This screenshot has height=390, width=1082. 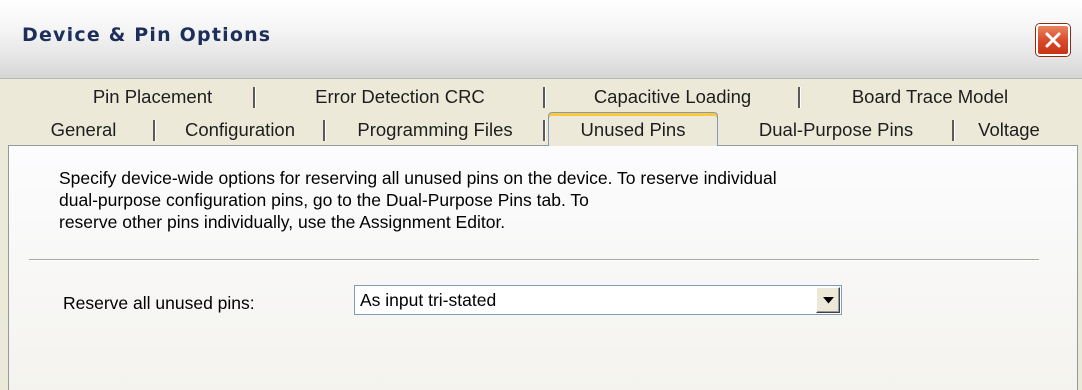 I want to click on tab-board-trace-model: Board Trace Model, so click(x=930, y=97).